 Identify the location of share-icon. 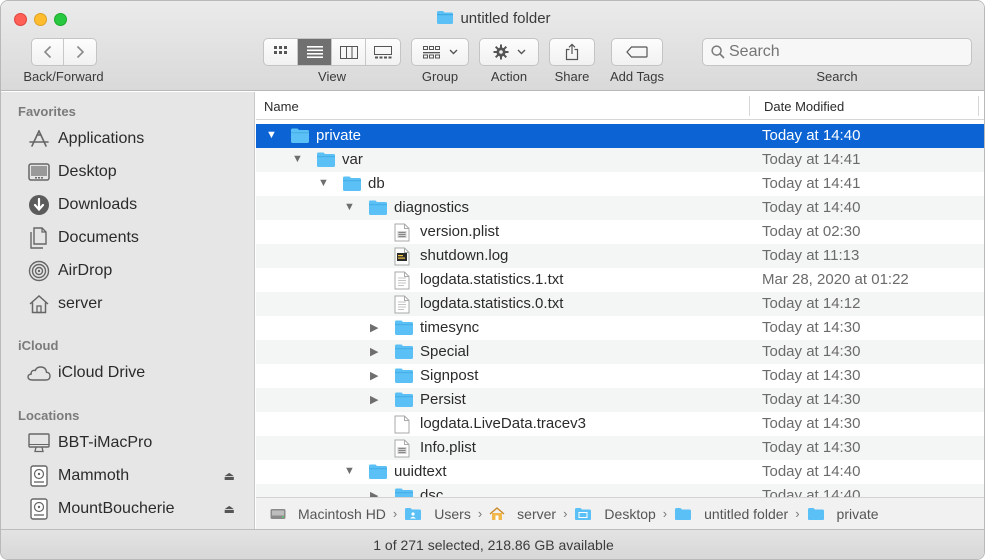
(572, 52).